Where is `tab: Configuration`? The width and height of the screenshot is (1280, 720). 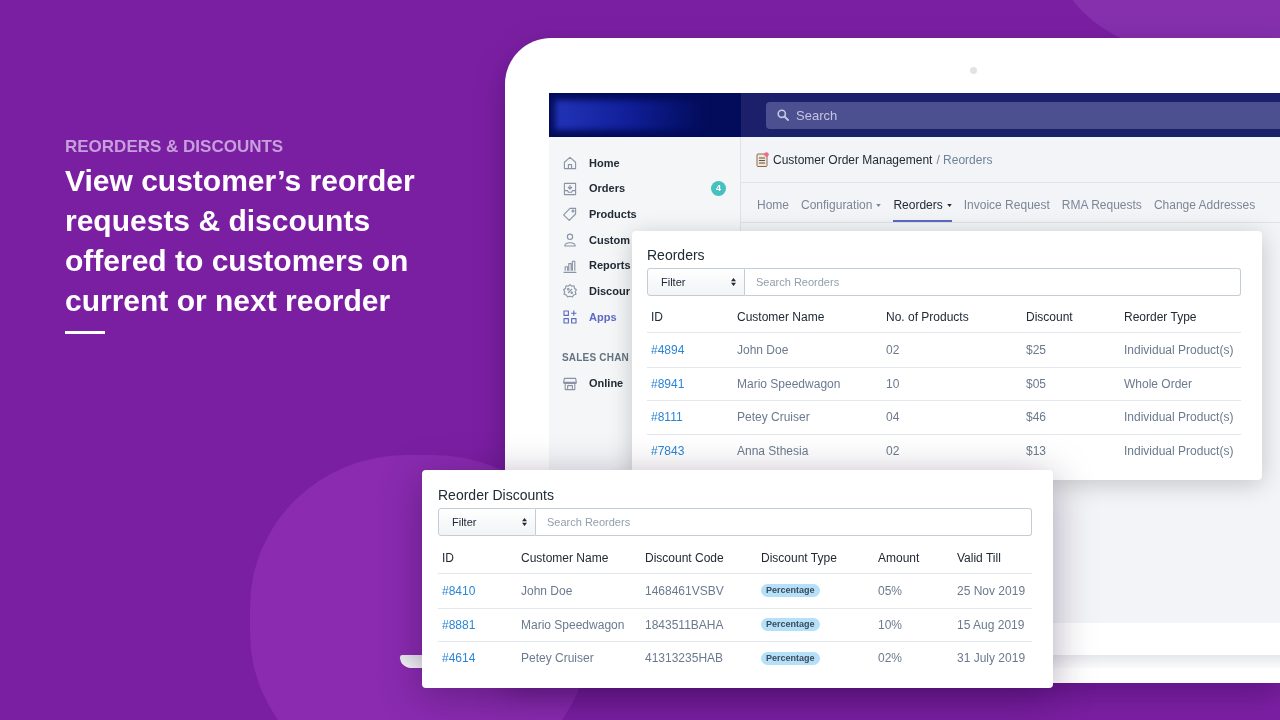
tab: Configuration is located at coordinates (841, 209).